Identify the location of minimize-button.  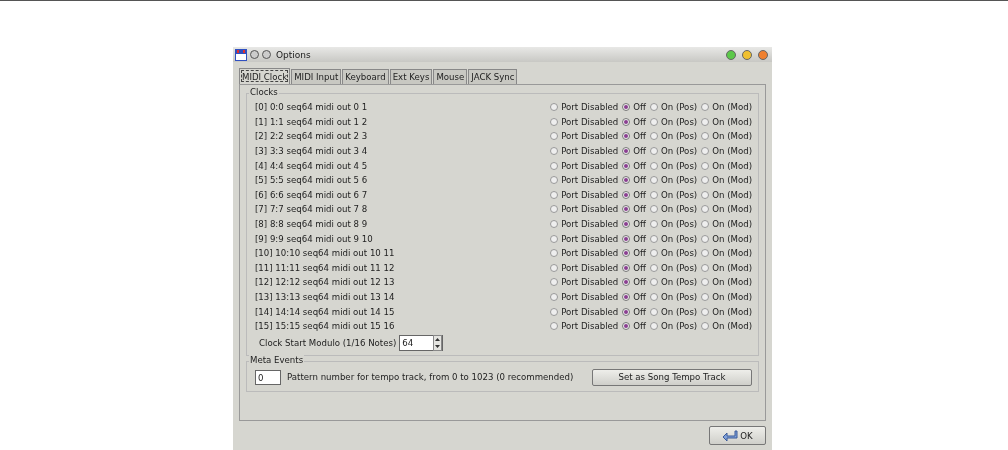
(747, 54).